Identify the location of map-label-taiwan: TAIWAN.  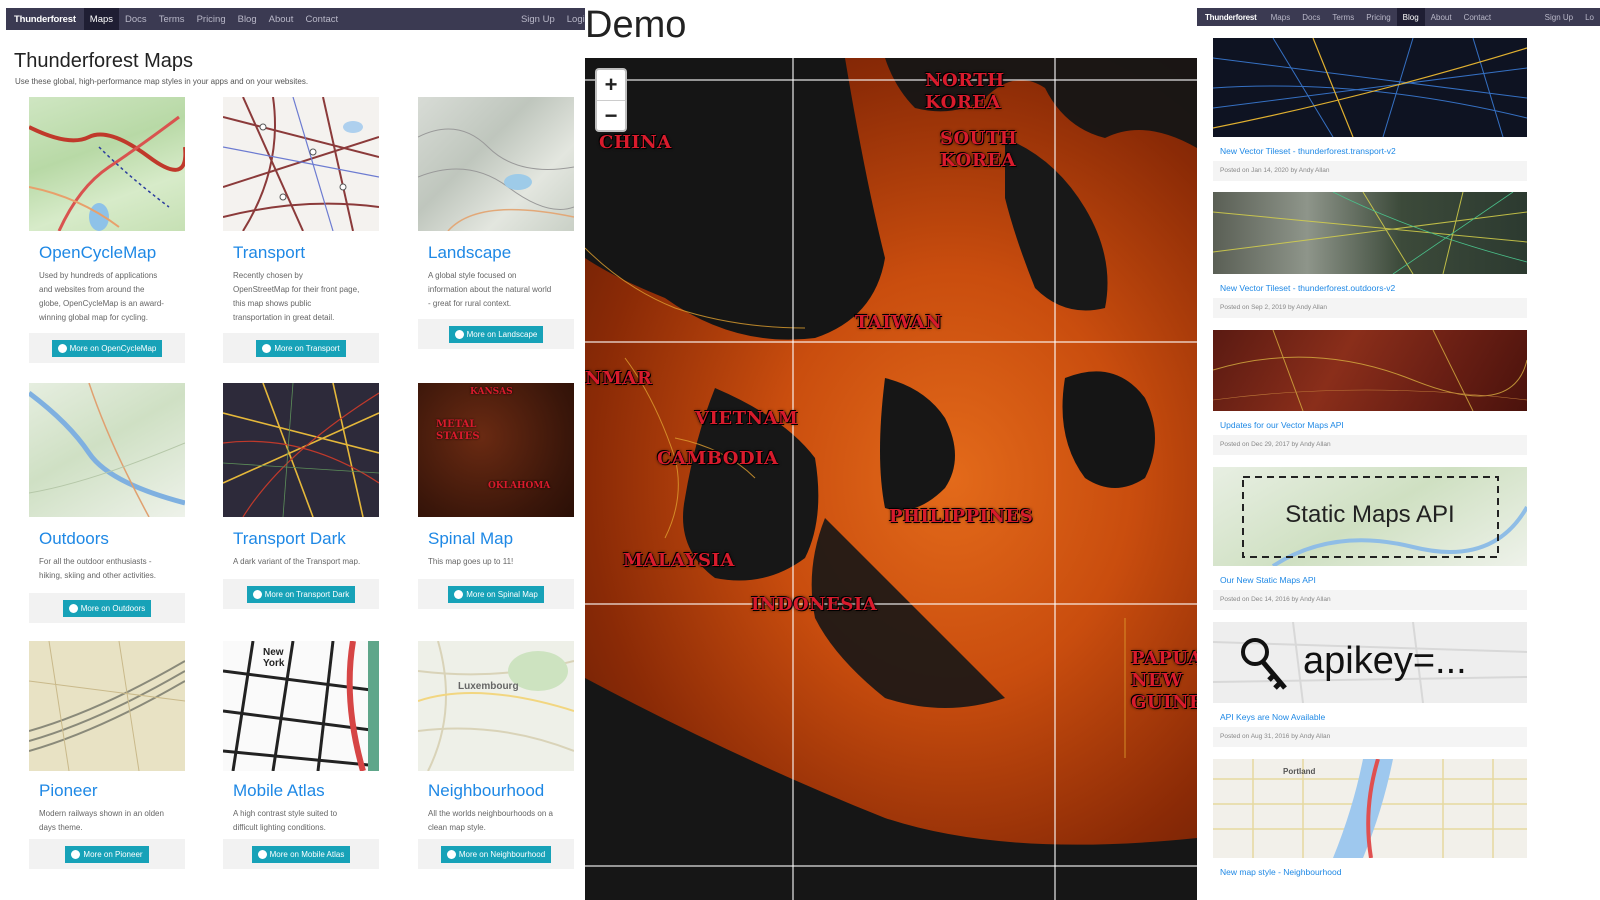
(899, 322).